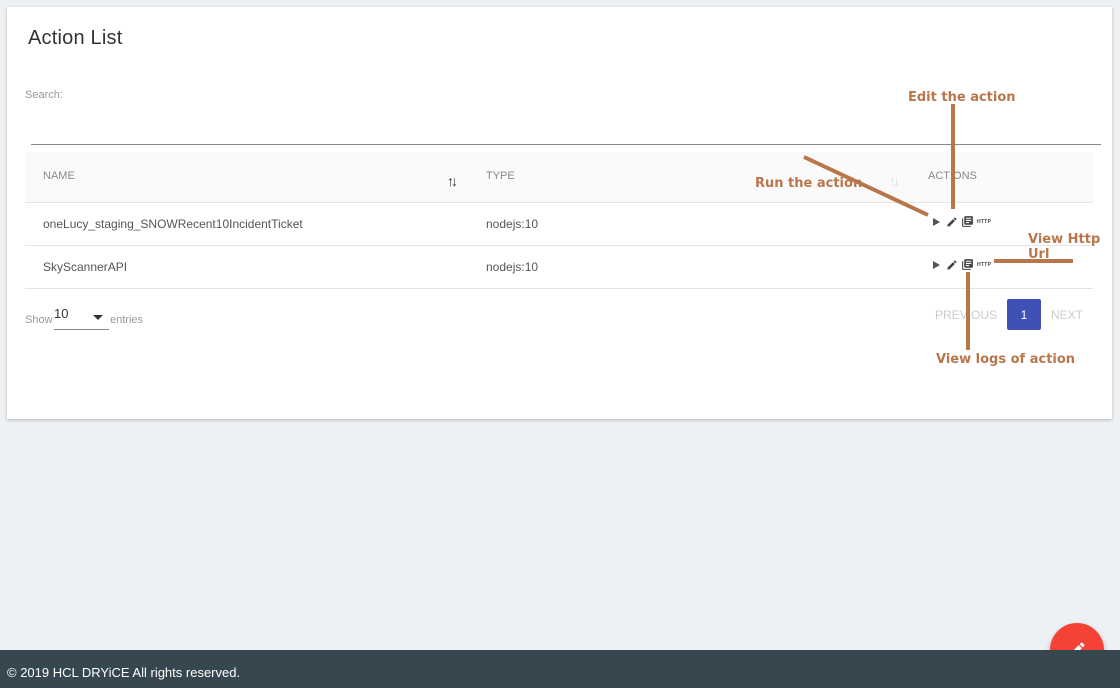 The height and width of the screenshot is (688, 1120). I want to click on copyright-text: © 2019 HCL DRYiCE All rights reserved., so click(124, 672).